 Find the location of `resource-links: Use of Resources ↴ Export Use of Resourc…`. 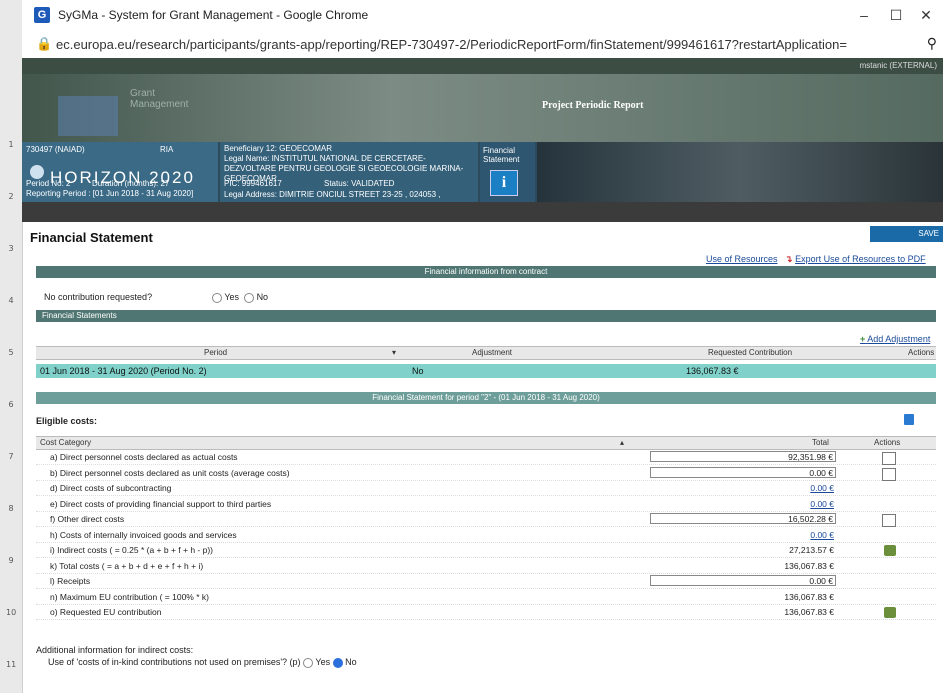

resource-links: Use of Resources ↴ Export Use of Resourc… is located at coordinates (816, 259).